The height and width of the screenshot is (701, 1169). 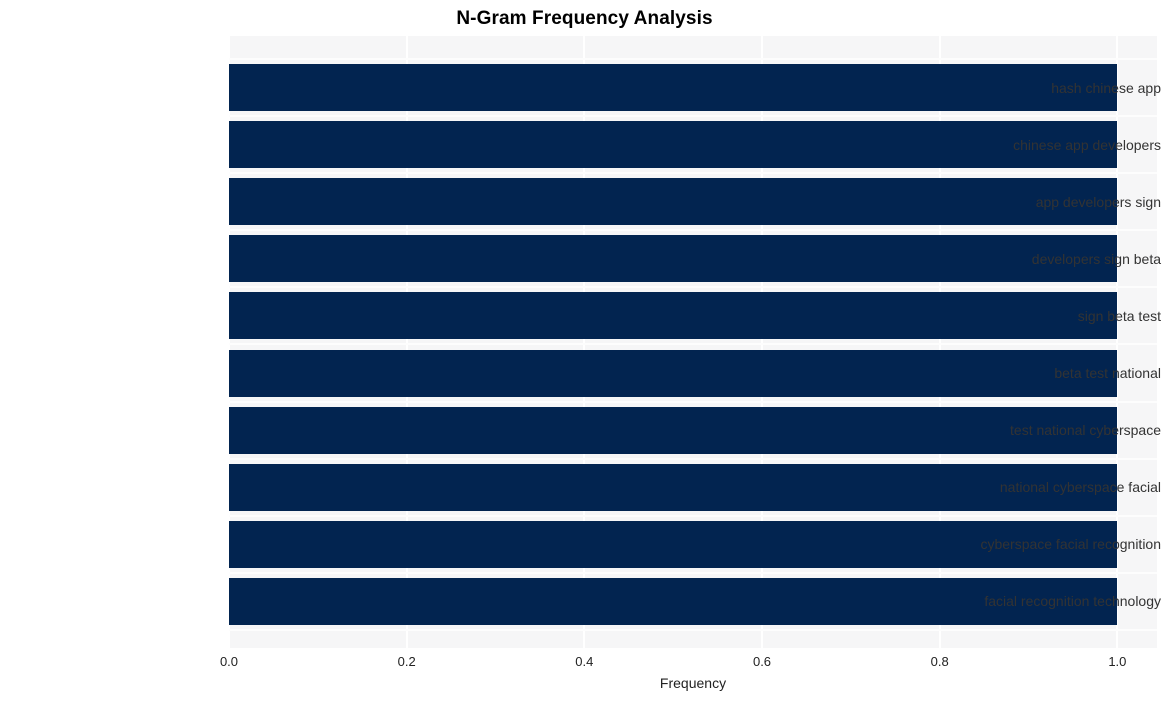 I want to click on x-axis-tick-label: 0.8, so click(x=939, y=661).